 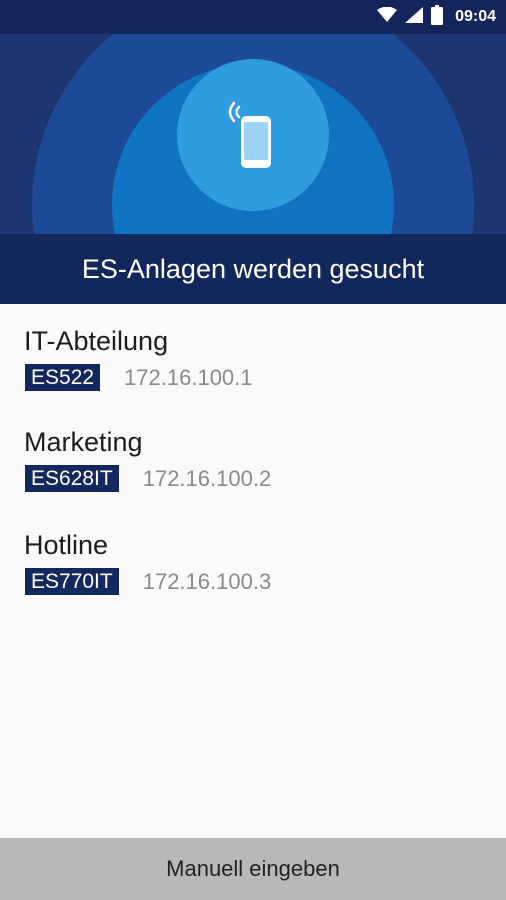 What do you see at coordinates (96, 341) in the screenshot?
I see `device-name: IT-Abteilung` at bounding box center [96, 341].